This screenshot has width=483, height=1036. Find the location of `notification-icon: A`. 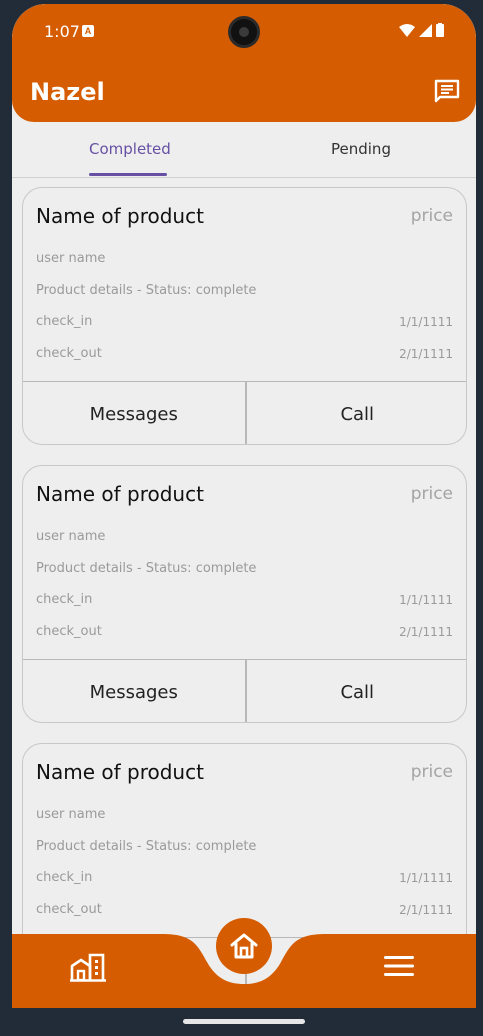

notification-icon: A is located at coordinates (88, 31).